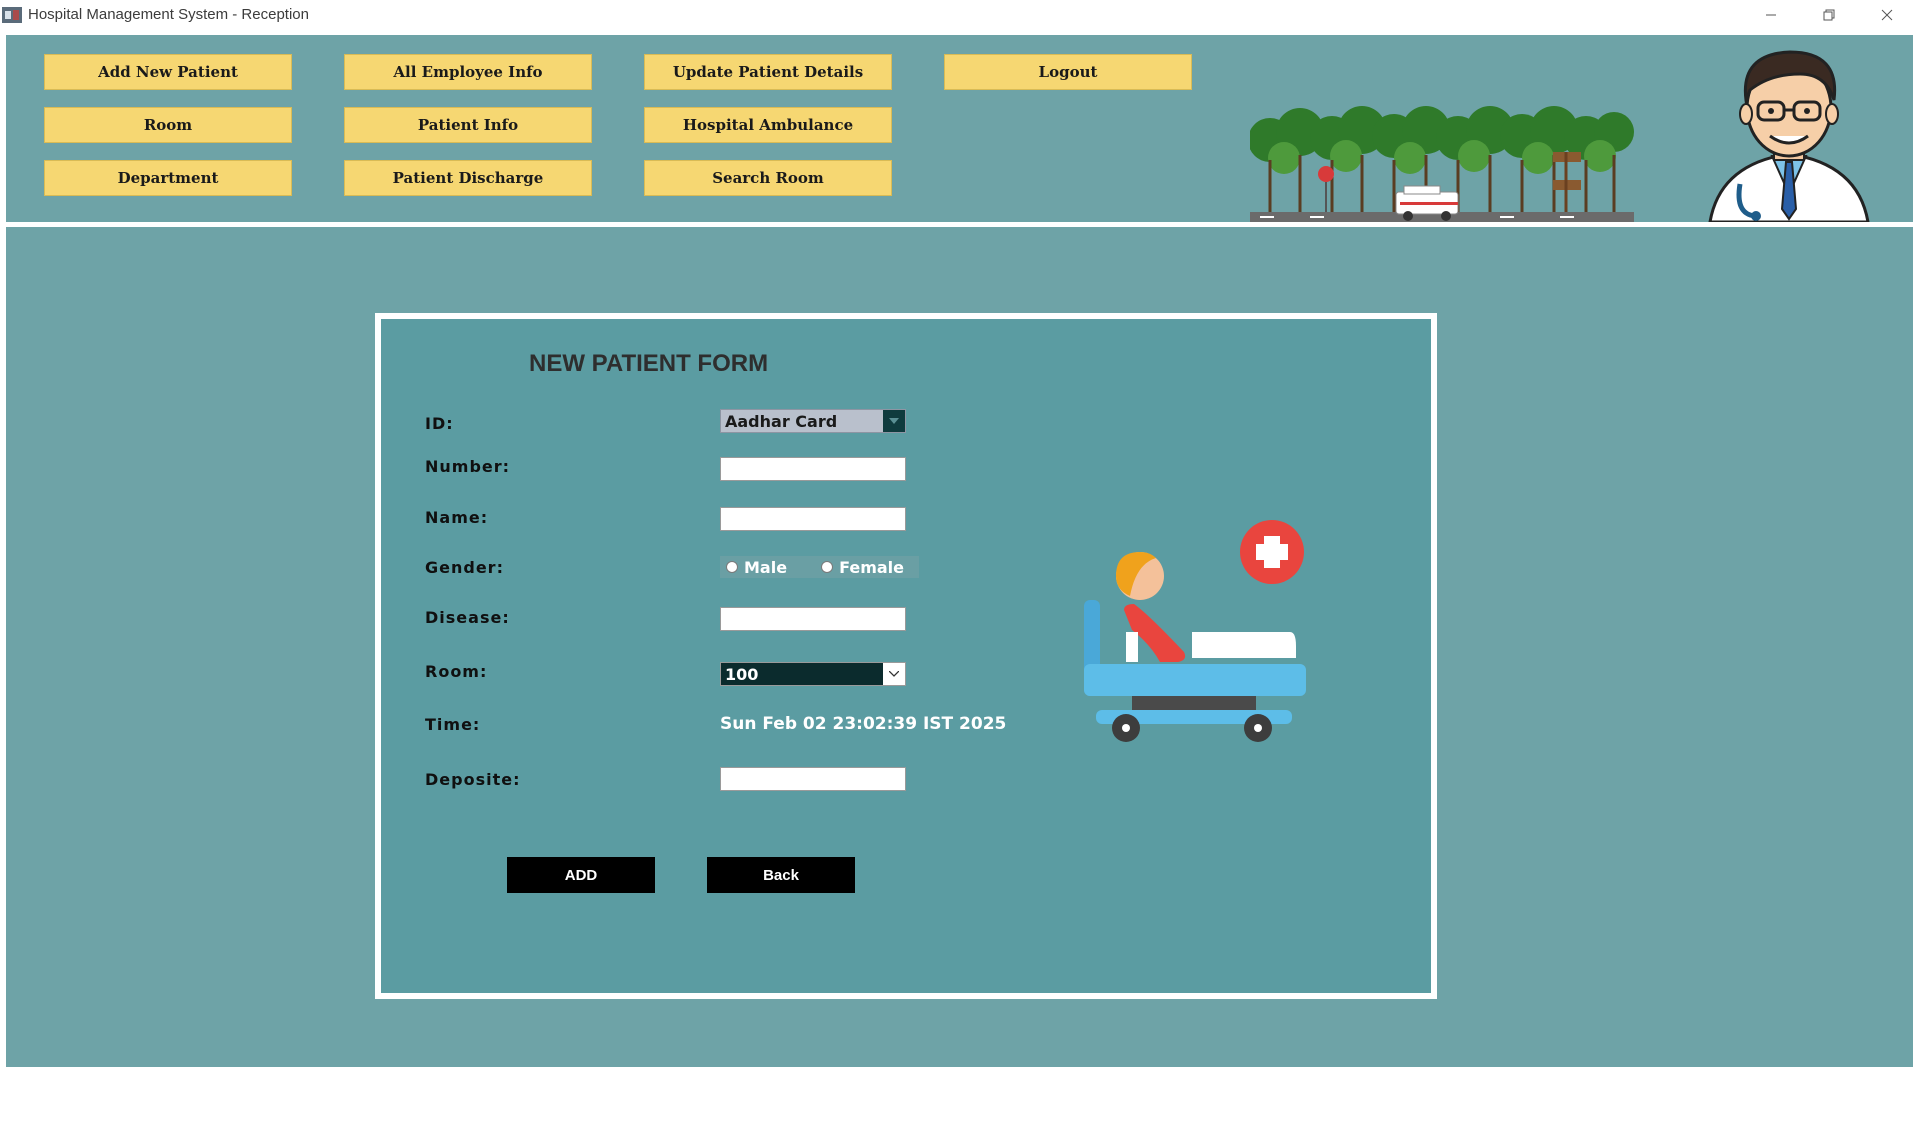  Describe the element at coordinates (453, 724) in the screenshot. I see `time-label: Time:` at that location.